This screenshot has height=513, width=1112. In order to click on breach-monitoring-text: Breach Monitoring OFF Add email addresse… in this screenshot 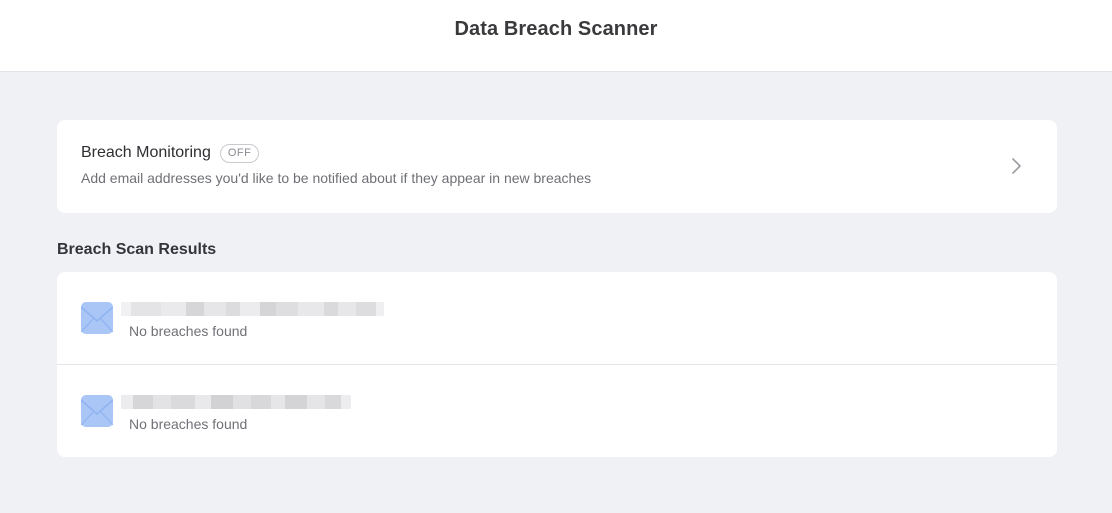, I will do `click(336, 164)`.